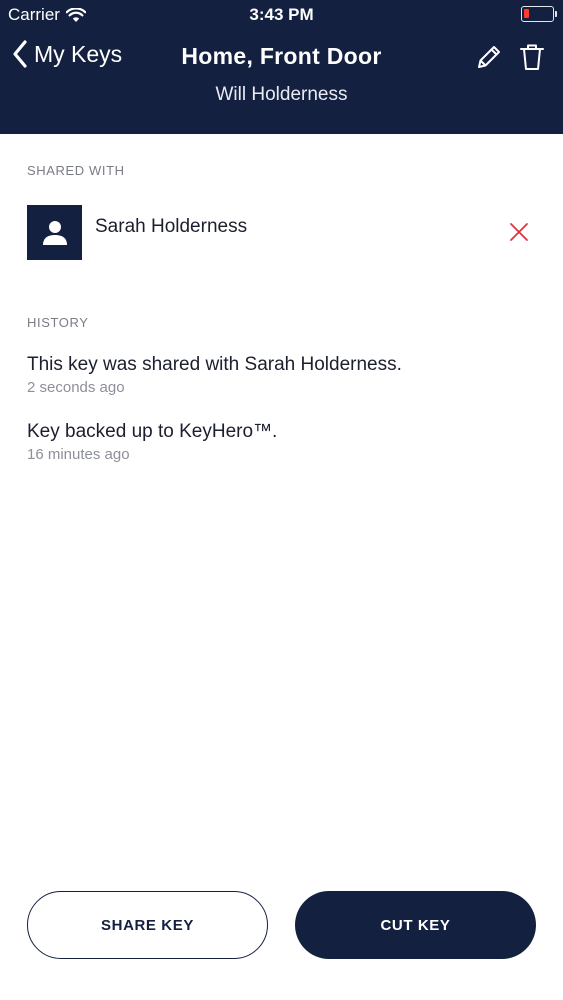  What do you see at coordinates (147, 925) in the screenshot?
I see `share-key-button: SHARE KEY` at bounding box center [147, 925].